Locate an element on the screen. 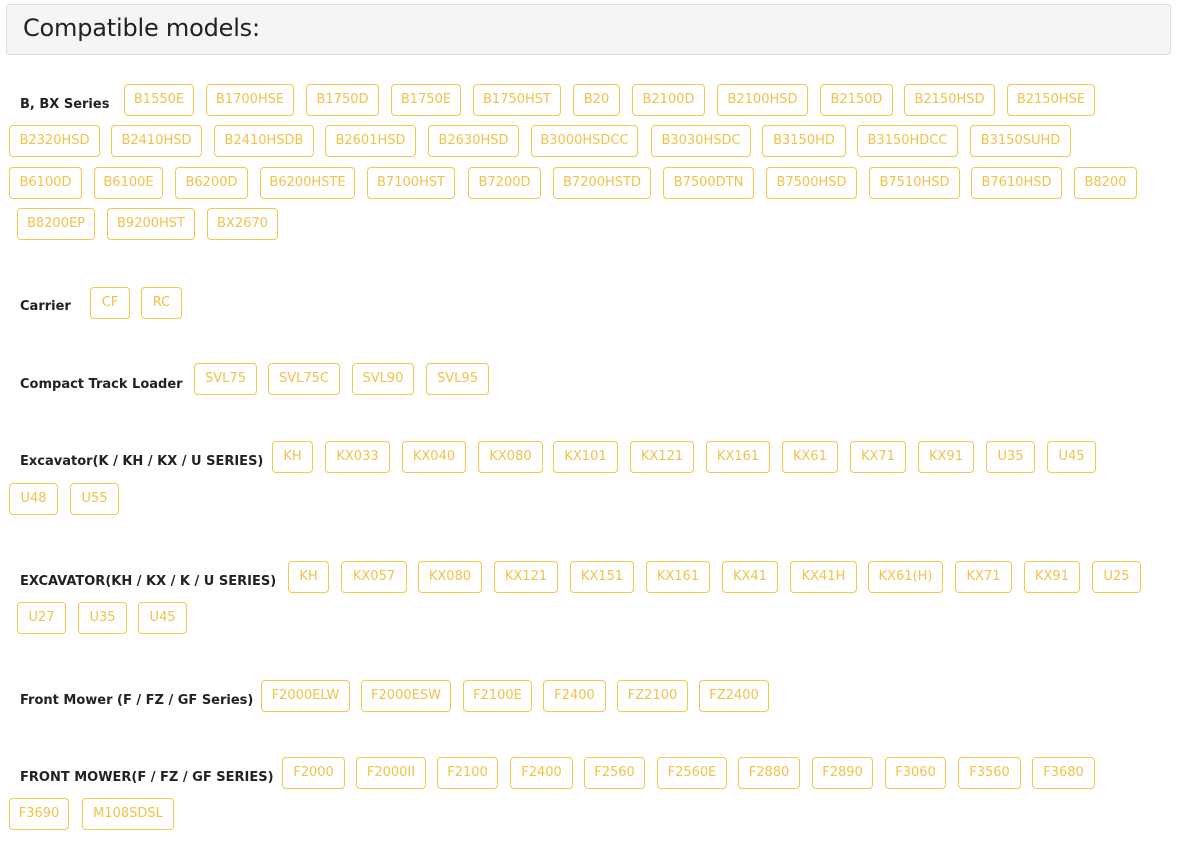 Image resolution: width=1180 pixels, height=864 pixels. model-chip-excavator-k-kh-kx-u: KX71 is located at coordinates (878, 457).